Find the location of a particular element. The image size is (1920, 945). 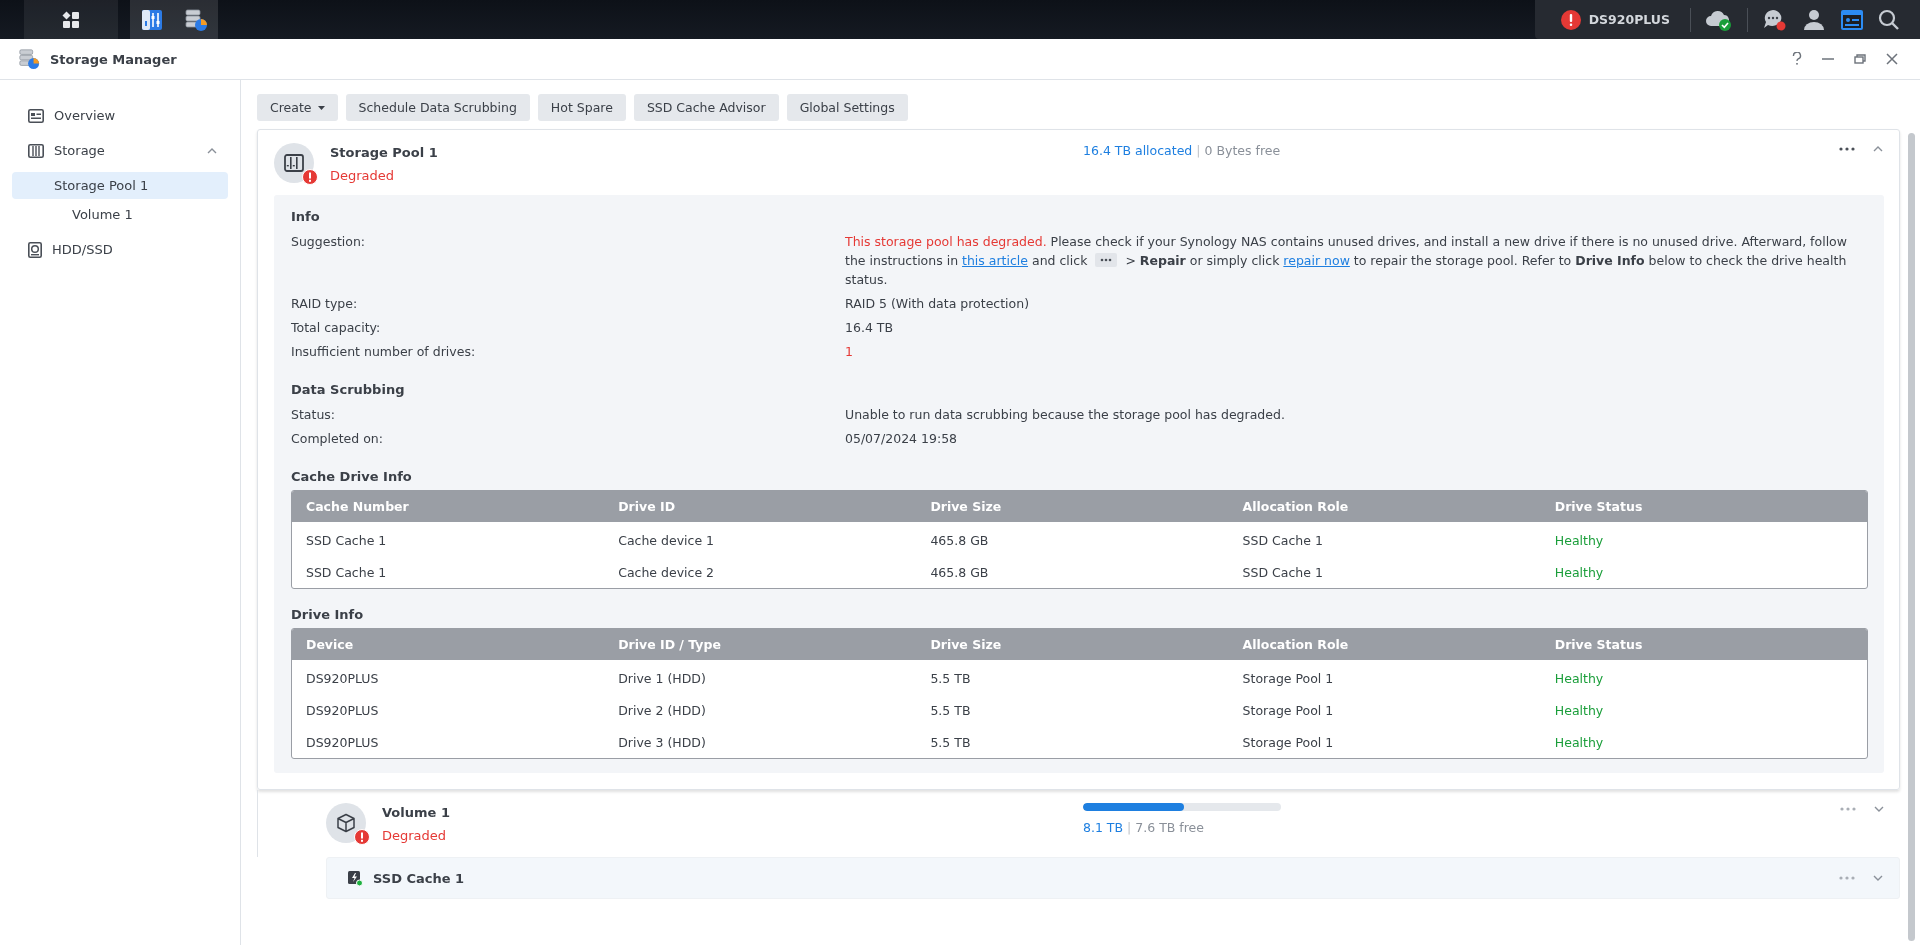

section-title: Cache Drive Info is located at coordinates (352, 476).